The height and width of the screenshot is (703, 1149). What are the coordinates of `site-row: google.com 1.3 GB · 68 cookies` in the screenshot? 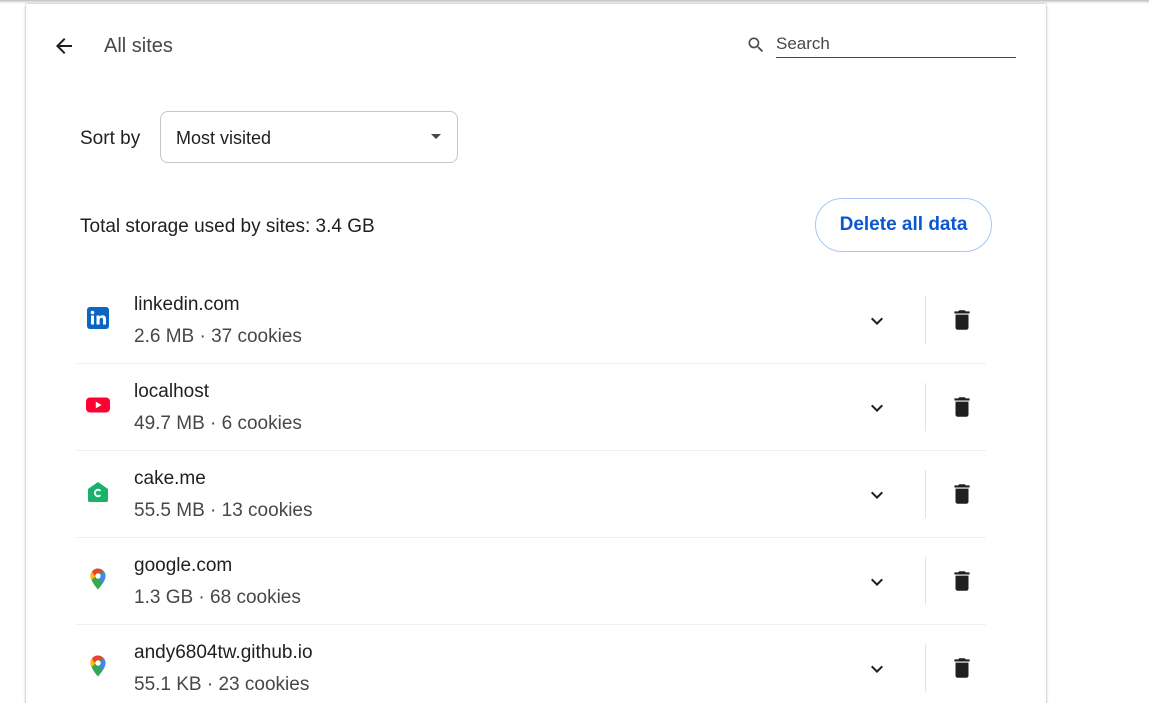 It's located at (531, 581).